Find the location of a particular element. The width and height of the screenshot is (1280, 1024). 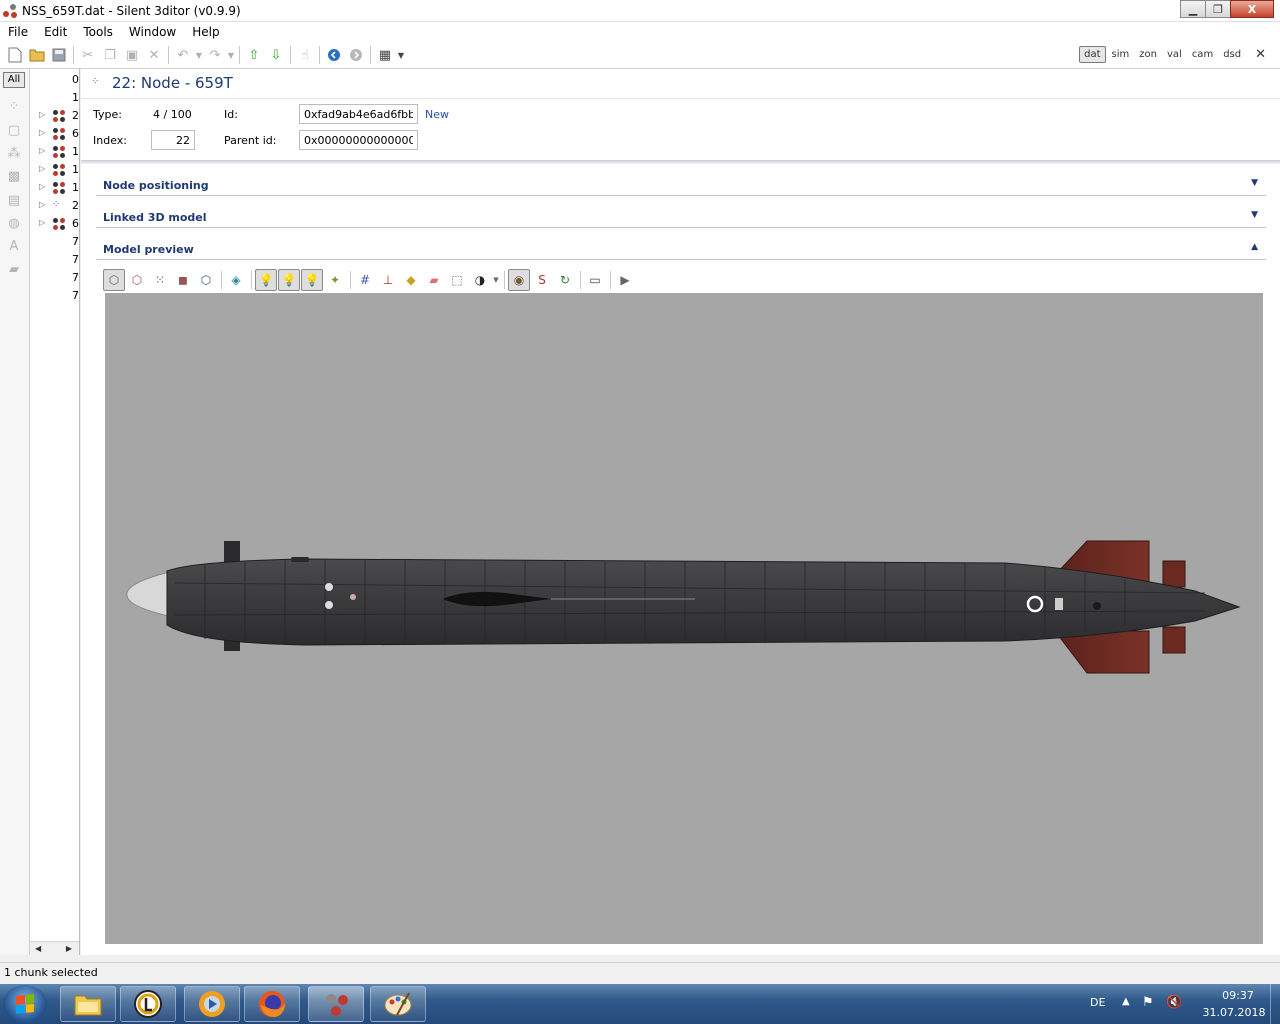

eye-icon: ◉ is located at coordinates (519, 280).